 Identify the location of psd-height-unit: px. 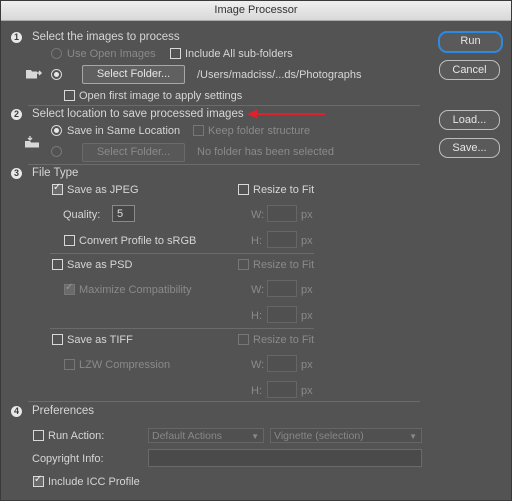
(307, 316).